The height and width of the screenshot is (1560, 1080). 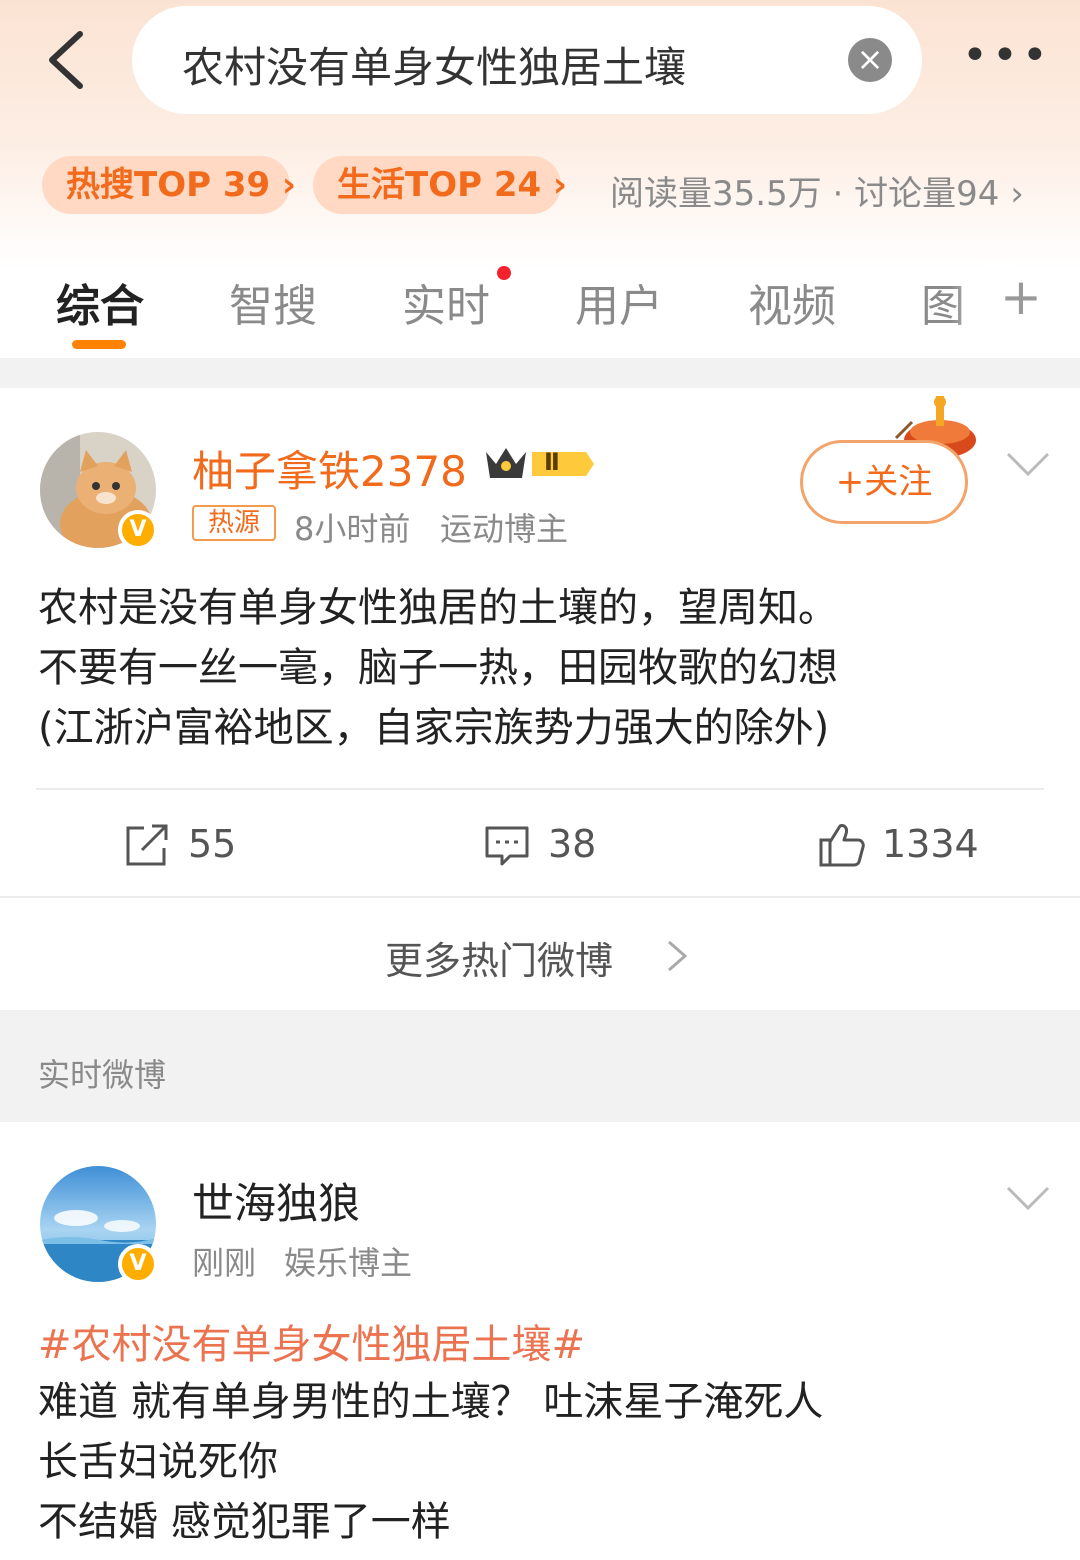 I want to click on active-tab-indicator, so click(x=99, y=344).